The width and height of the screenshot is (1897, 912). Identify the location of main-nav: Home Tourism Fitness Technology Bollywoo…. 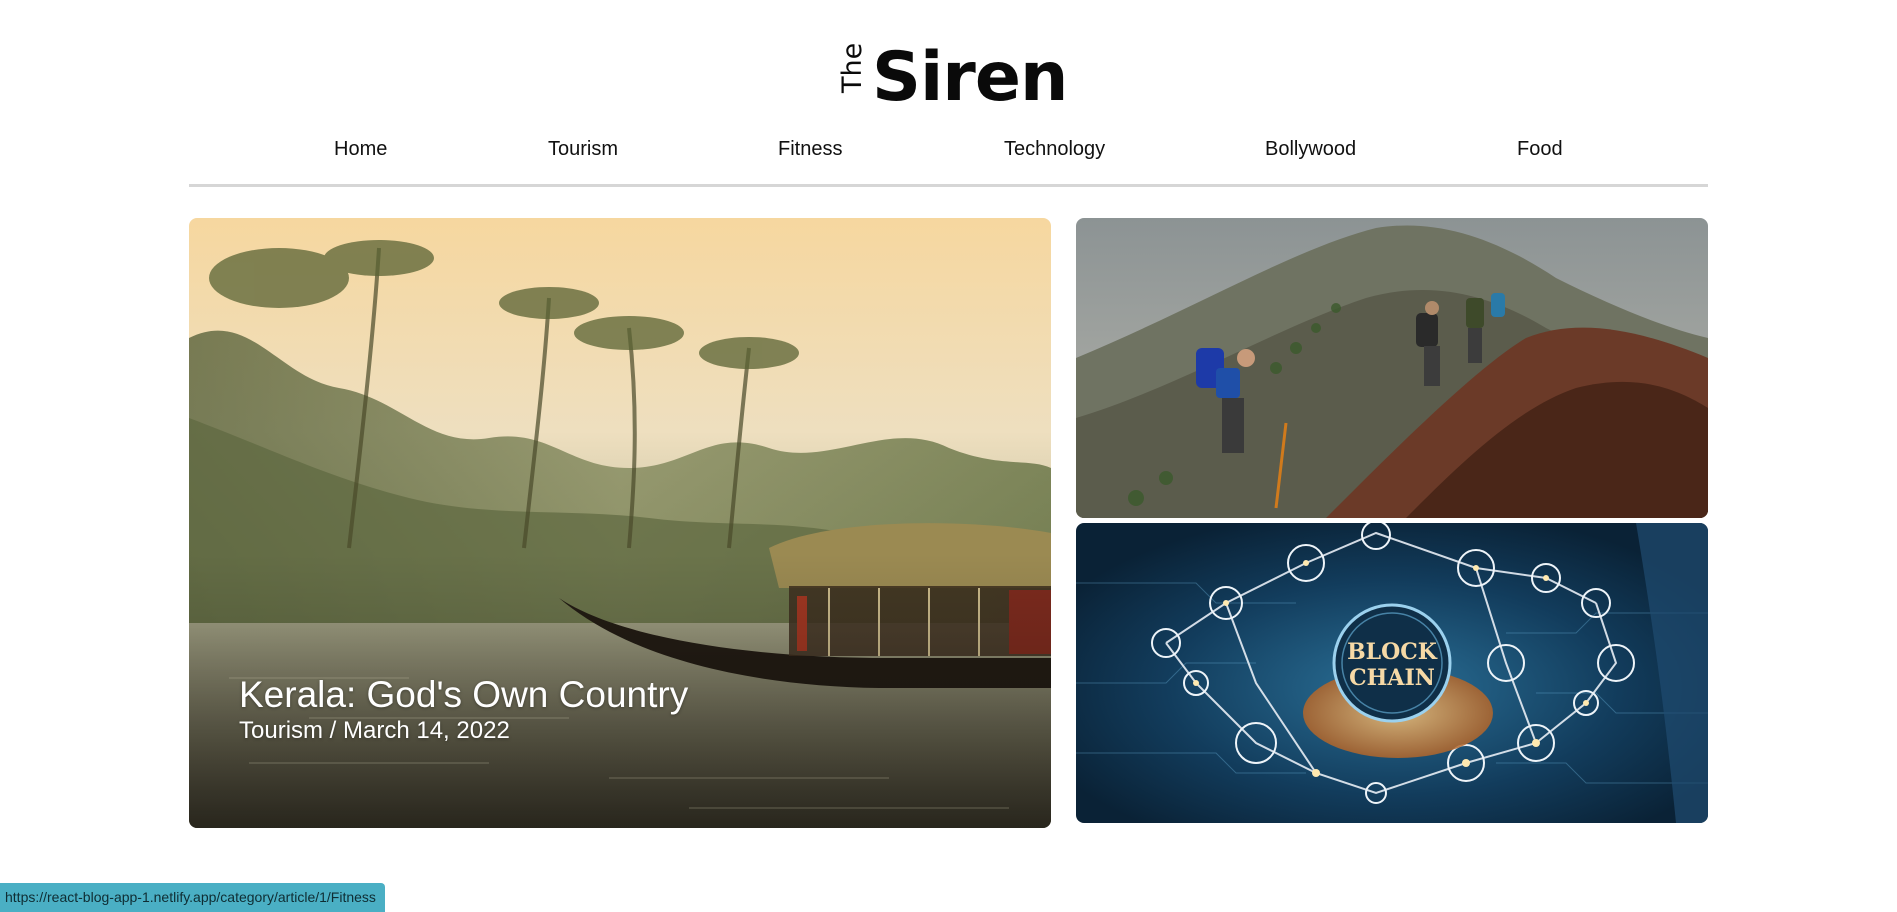
(948, 161).